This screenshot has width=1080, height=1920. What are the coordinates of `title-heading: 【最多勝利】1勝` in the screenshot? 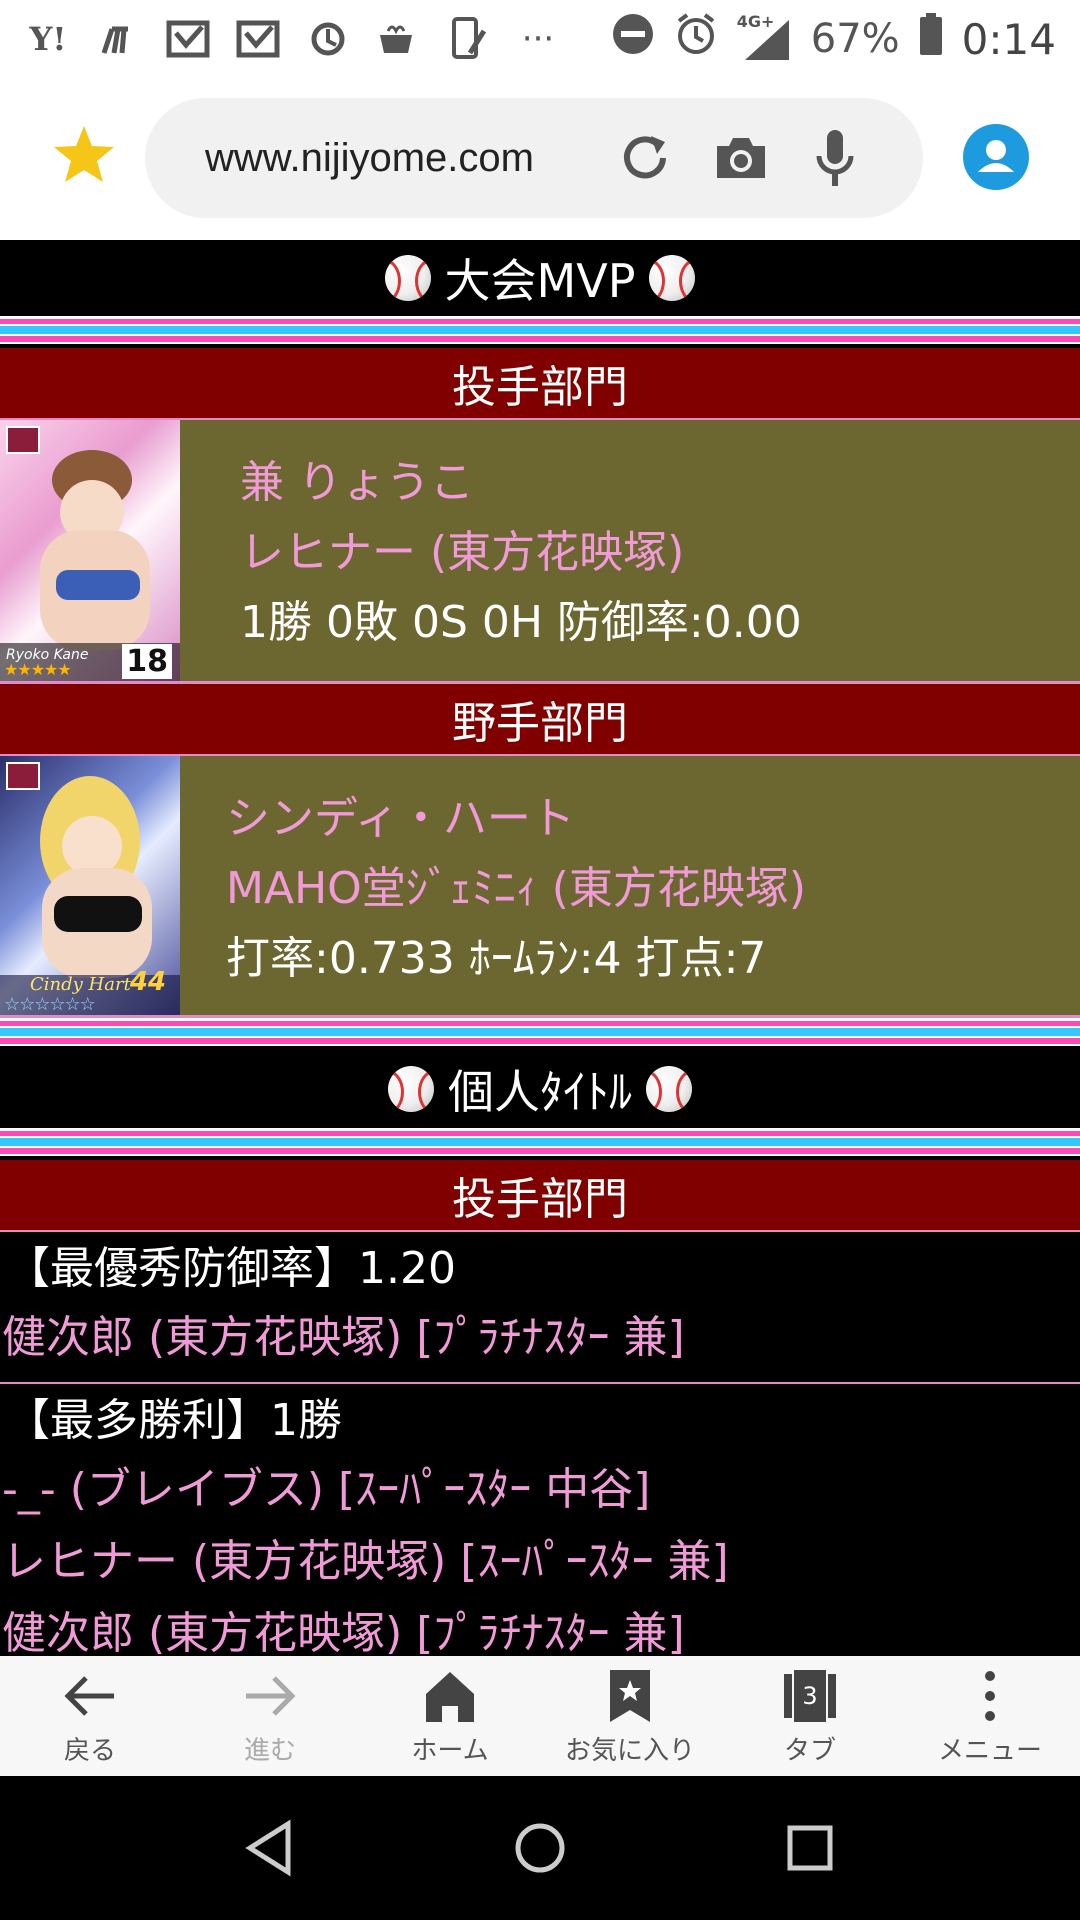 It's located at (174, 1420).